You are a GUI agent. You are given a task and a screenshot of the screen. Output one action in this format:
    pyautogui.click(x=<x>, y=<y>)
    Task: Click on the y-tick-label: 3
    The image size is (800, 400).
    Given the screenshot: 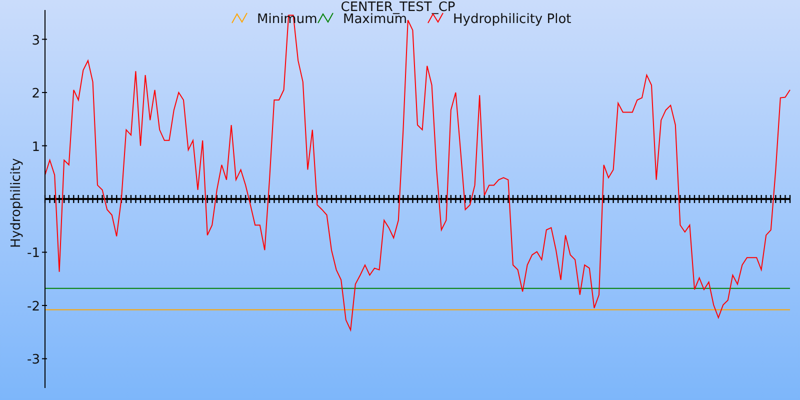 What is the action you would take?
    pyautogui.click(x=36, y=40)
    